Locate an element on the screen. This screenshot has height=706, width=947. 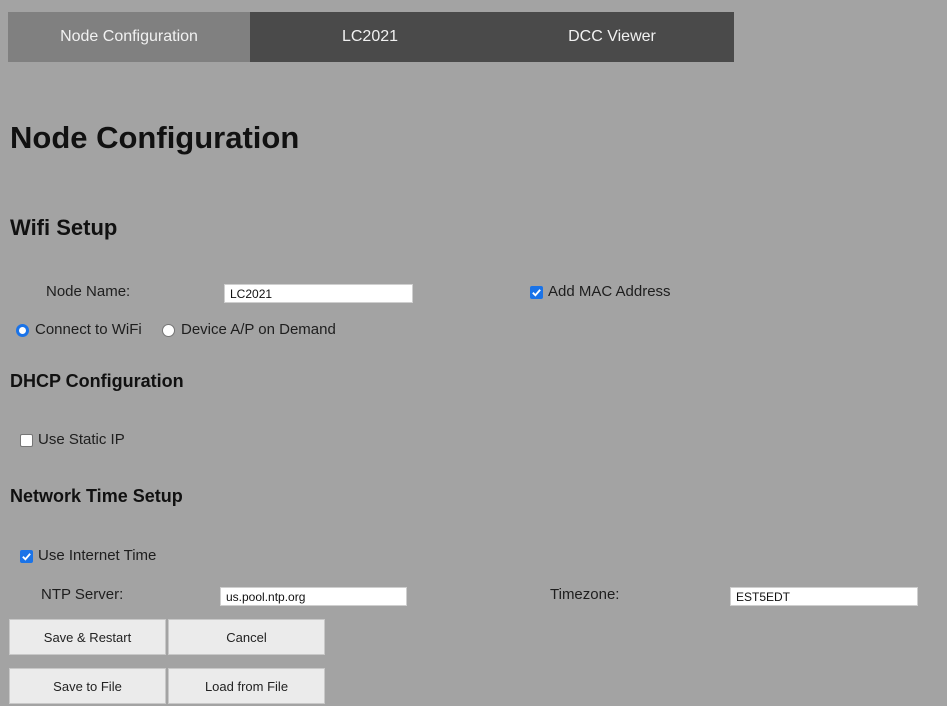
cancel-button: Cancel is located at coordinates (246, 637).